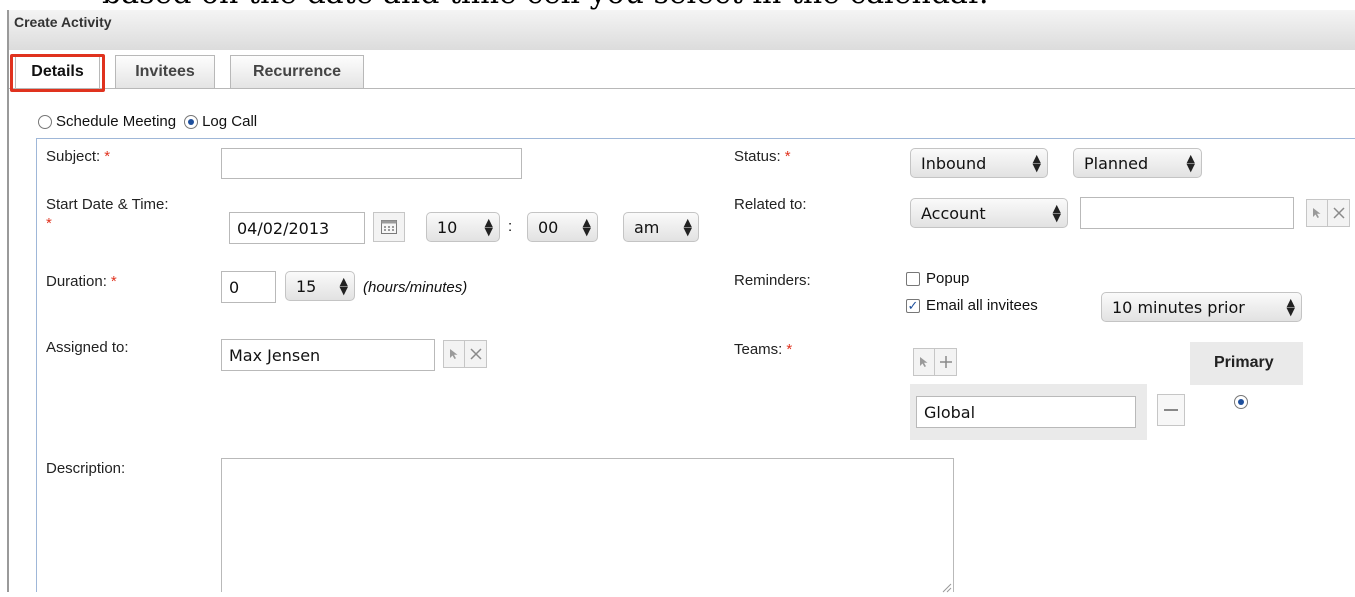  What do you see at coordinates (1244, 362) in the screenshot?
I see `primary-header: Primary` at bounding box center [1244, 362].